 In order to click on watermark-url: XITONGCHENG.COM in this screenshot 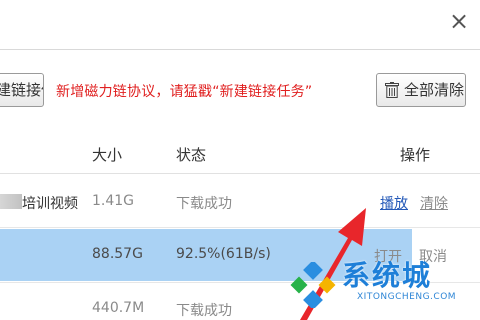, I will do `click(407, 297)`.